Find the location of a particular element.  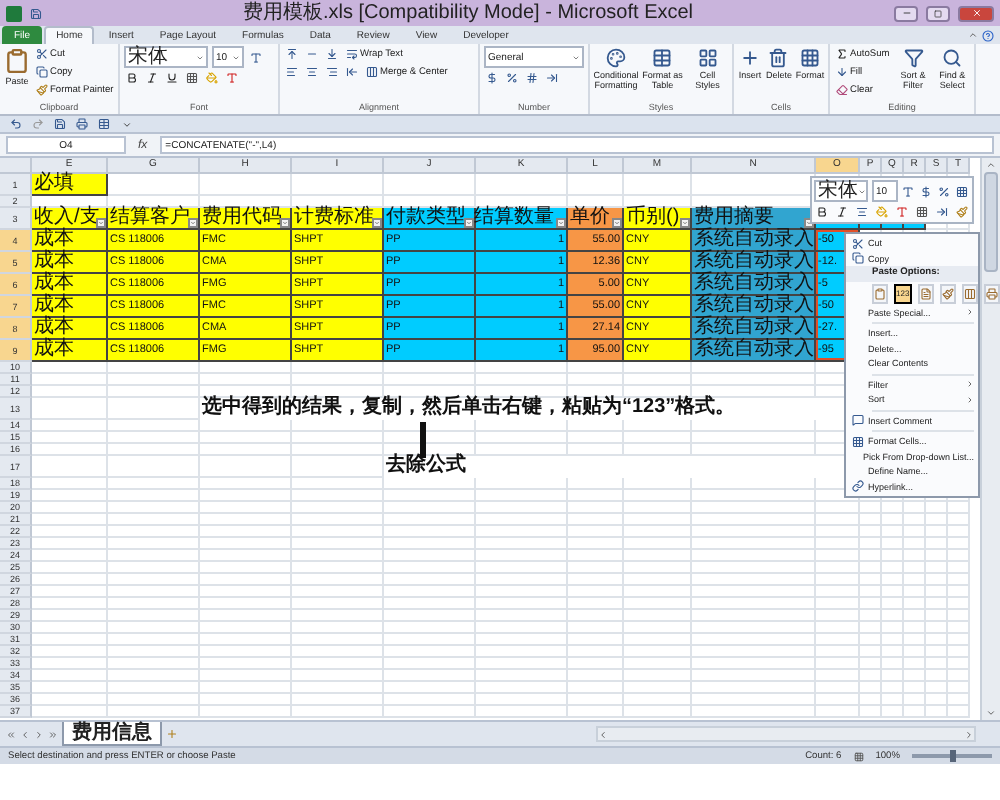

borders-icon is located at coordinates (192, 78).